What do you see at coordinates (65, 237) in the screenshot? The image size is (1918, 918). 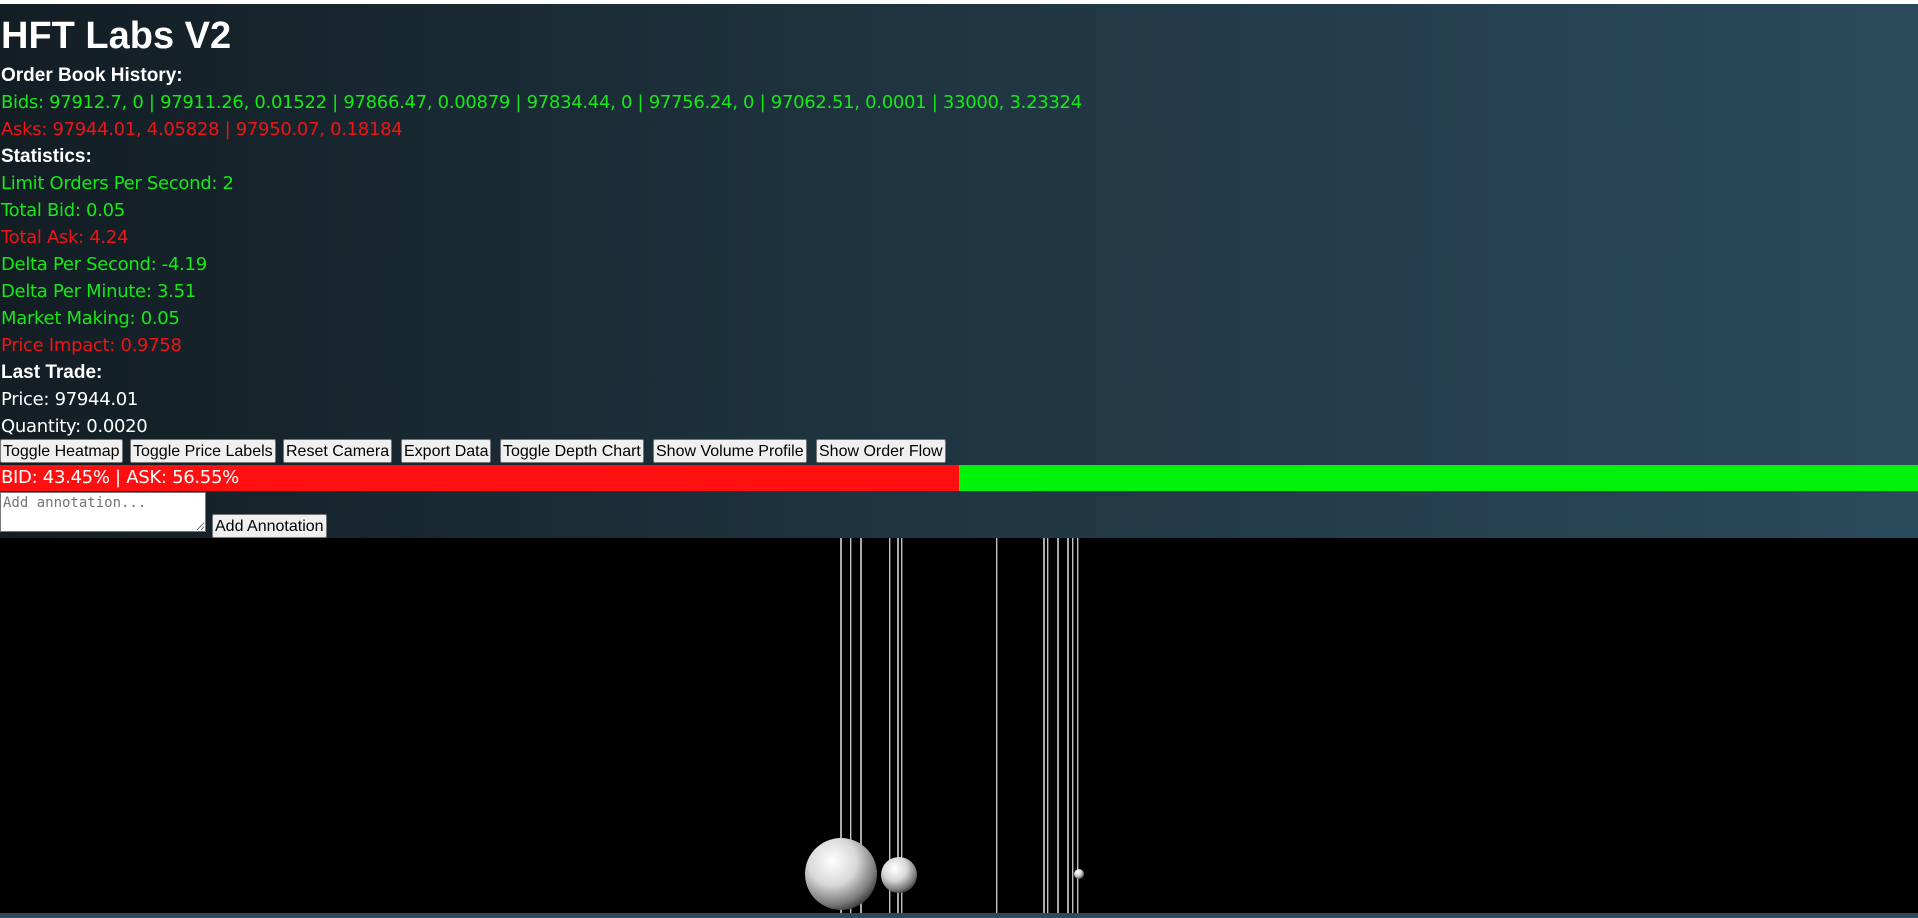 I see `stat-total-ask: Total Ask: 4.24` at bounding box center [65, 237].